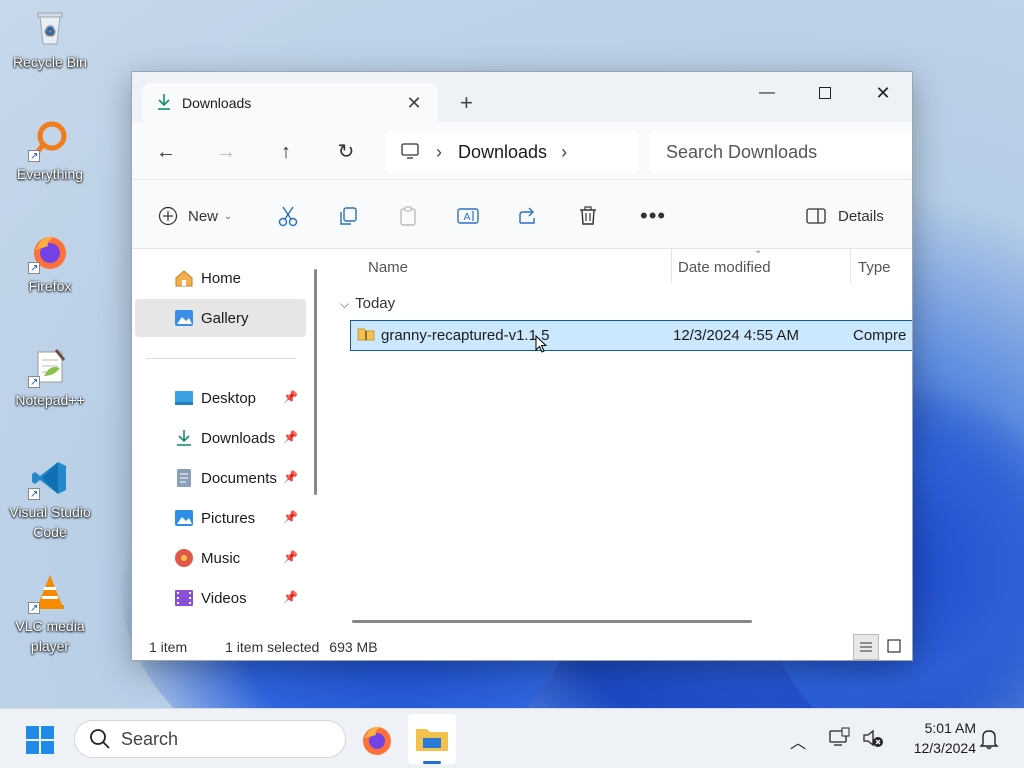  Describe the element at coordinates (346, 152) in the screenshot. I see `refresh-button: ↻` at that location.